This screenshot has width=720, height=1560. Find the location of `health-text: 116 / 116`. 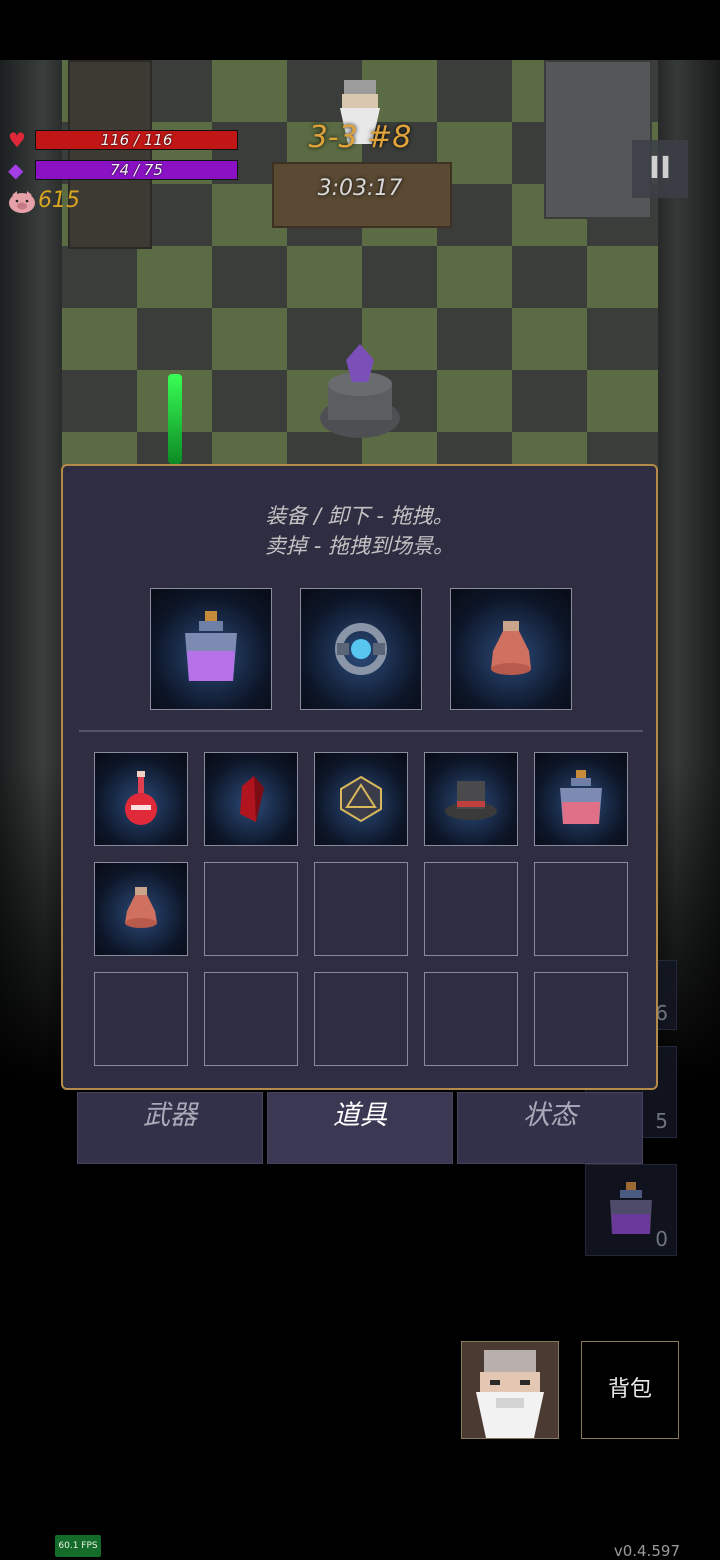

health-text: 116 / 116 is located at coordinates (136, 140).